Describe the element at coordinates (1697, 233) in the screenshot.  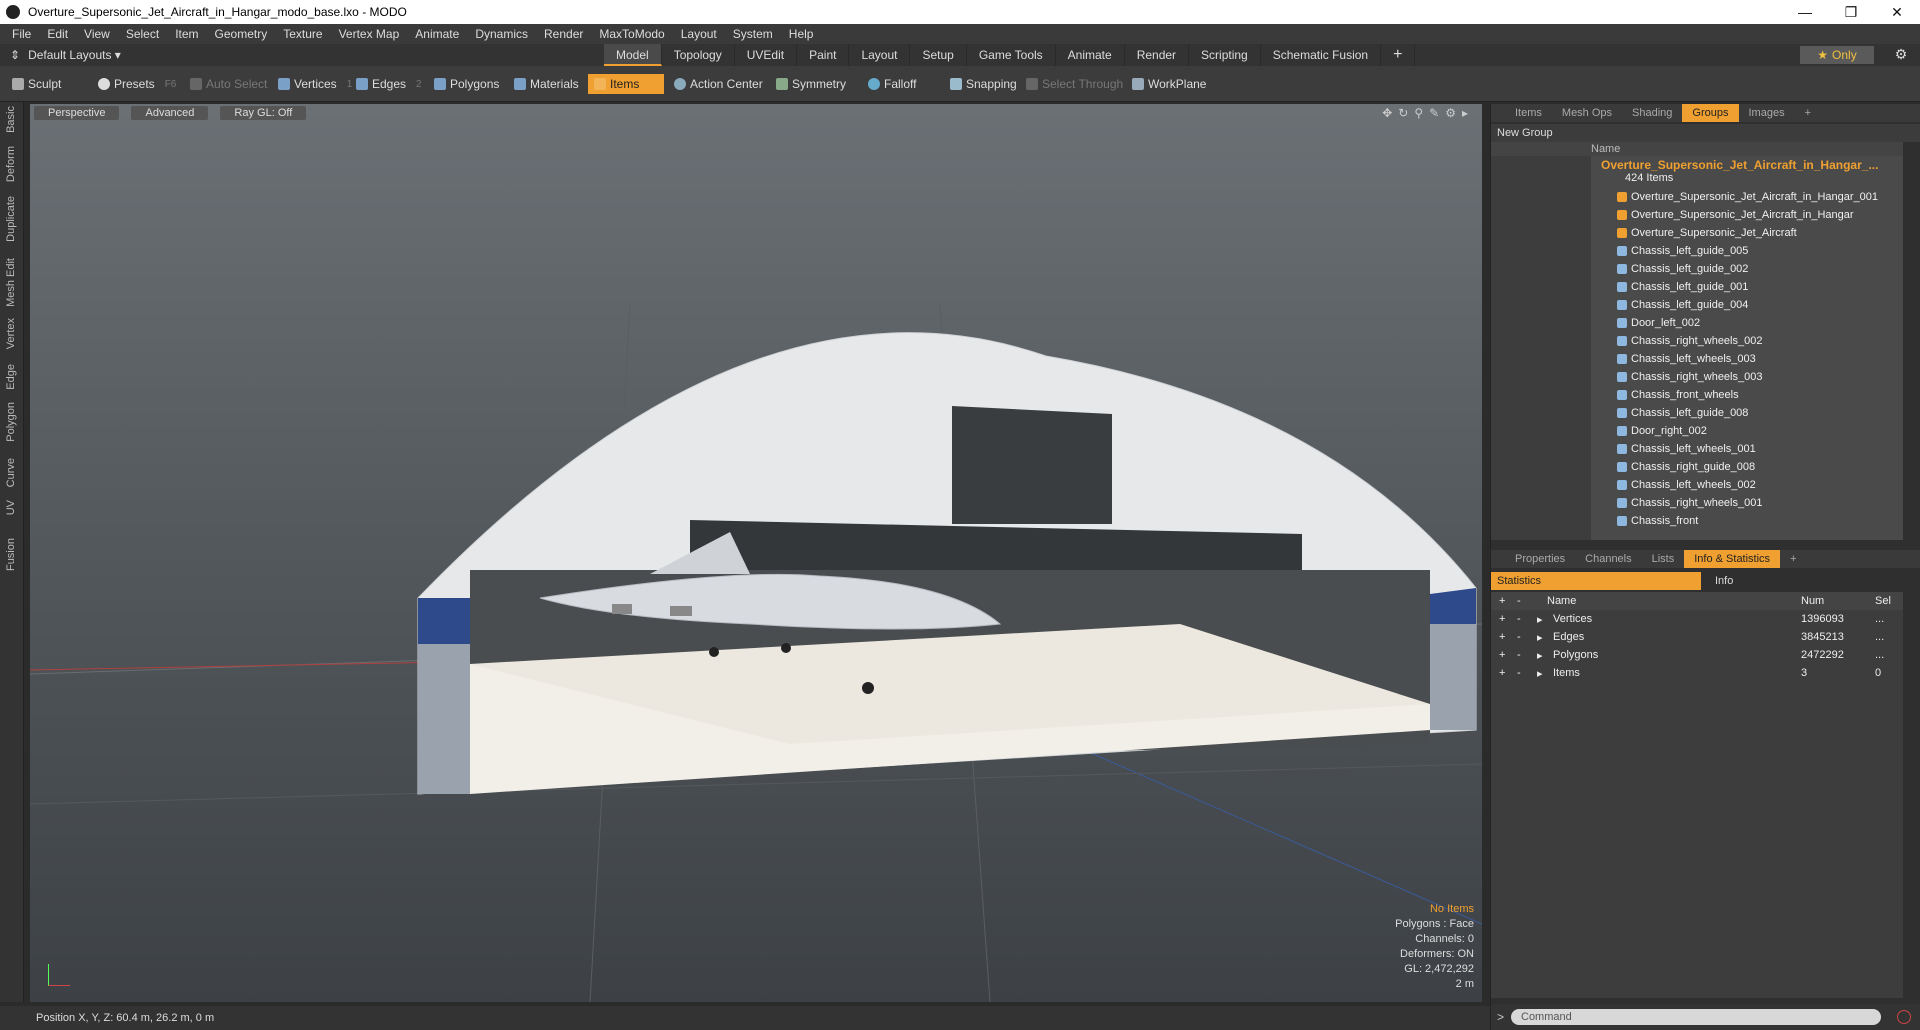
I see `list-item: Overture_Supersonic_Jet_Aircraft` at that location.